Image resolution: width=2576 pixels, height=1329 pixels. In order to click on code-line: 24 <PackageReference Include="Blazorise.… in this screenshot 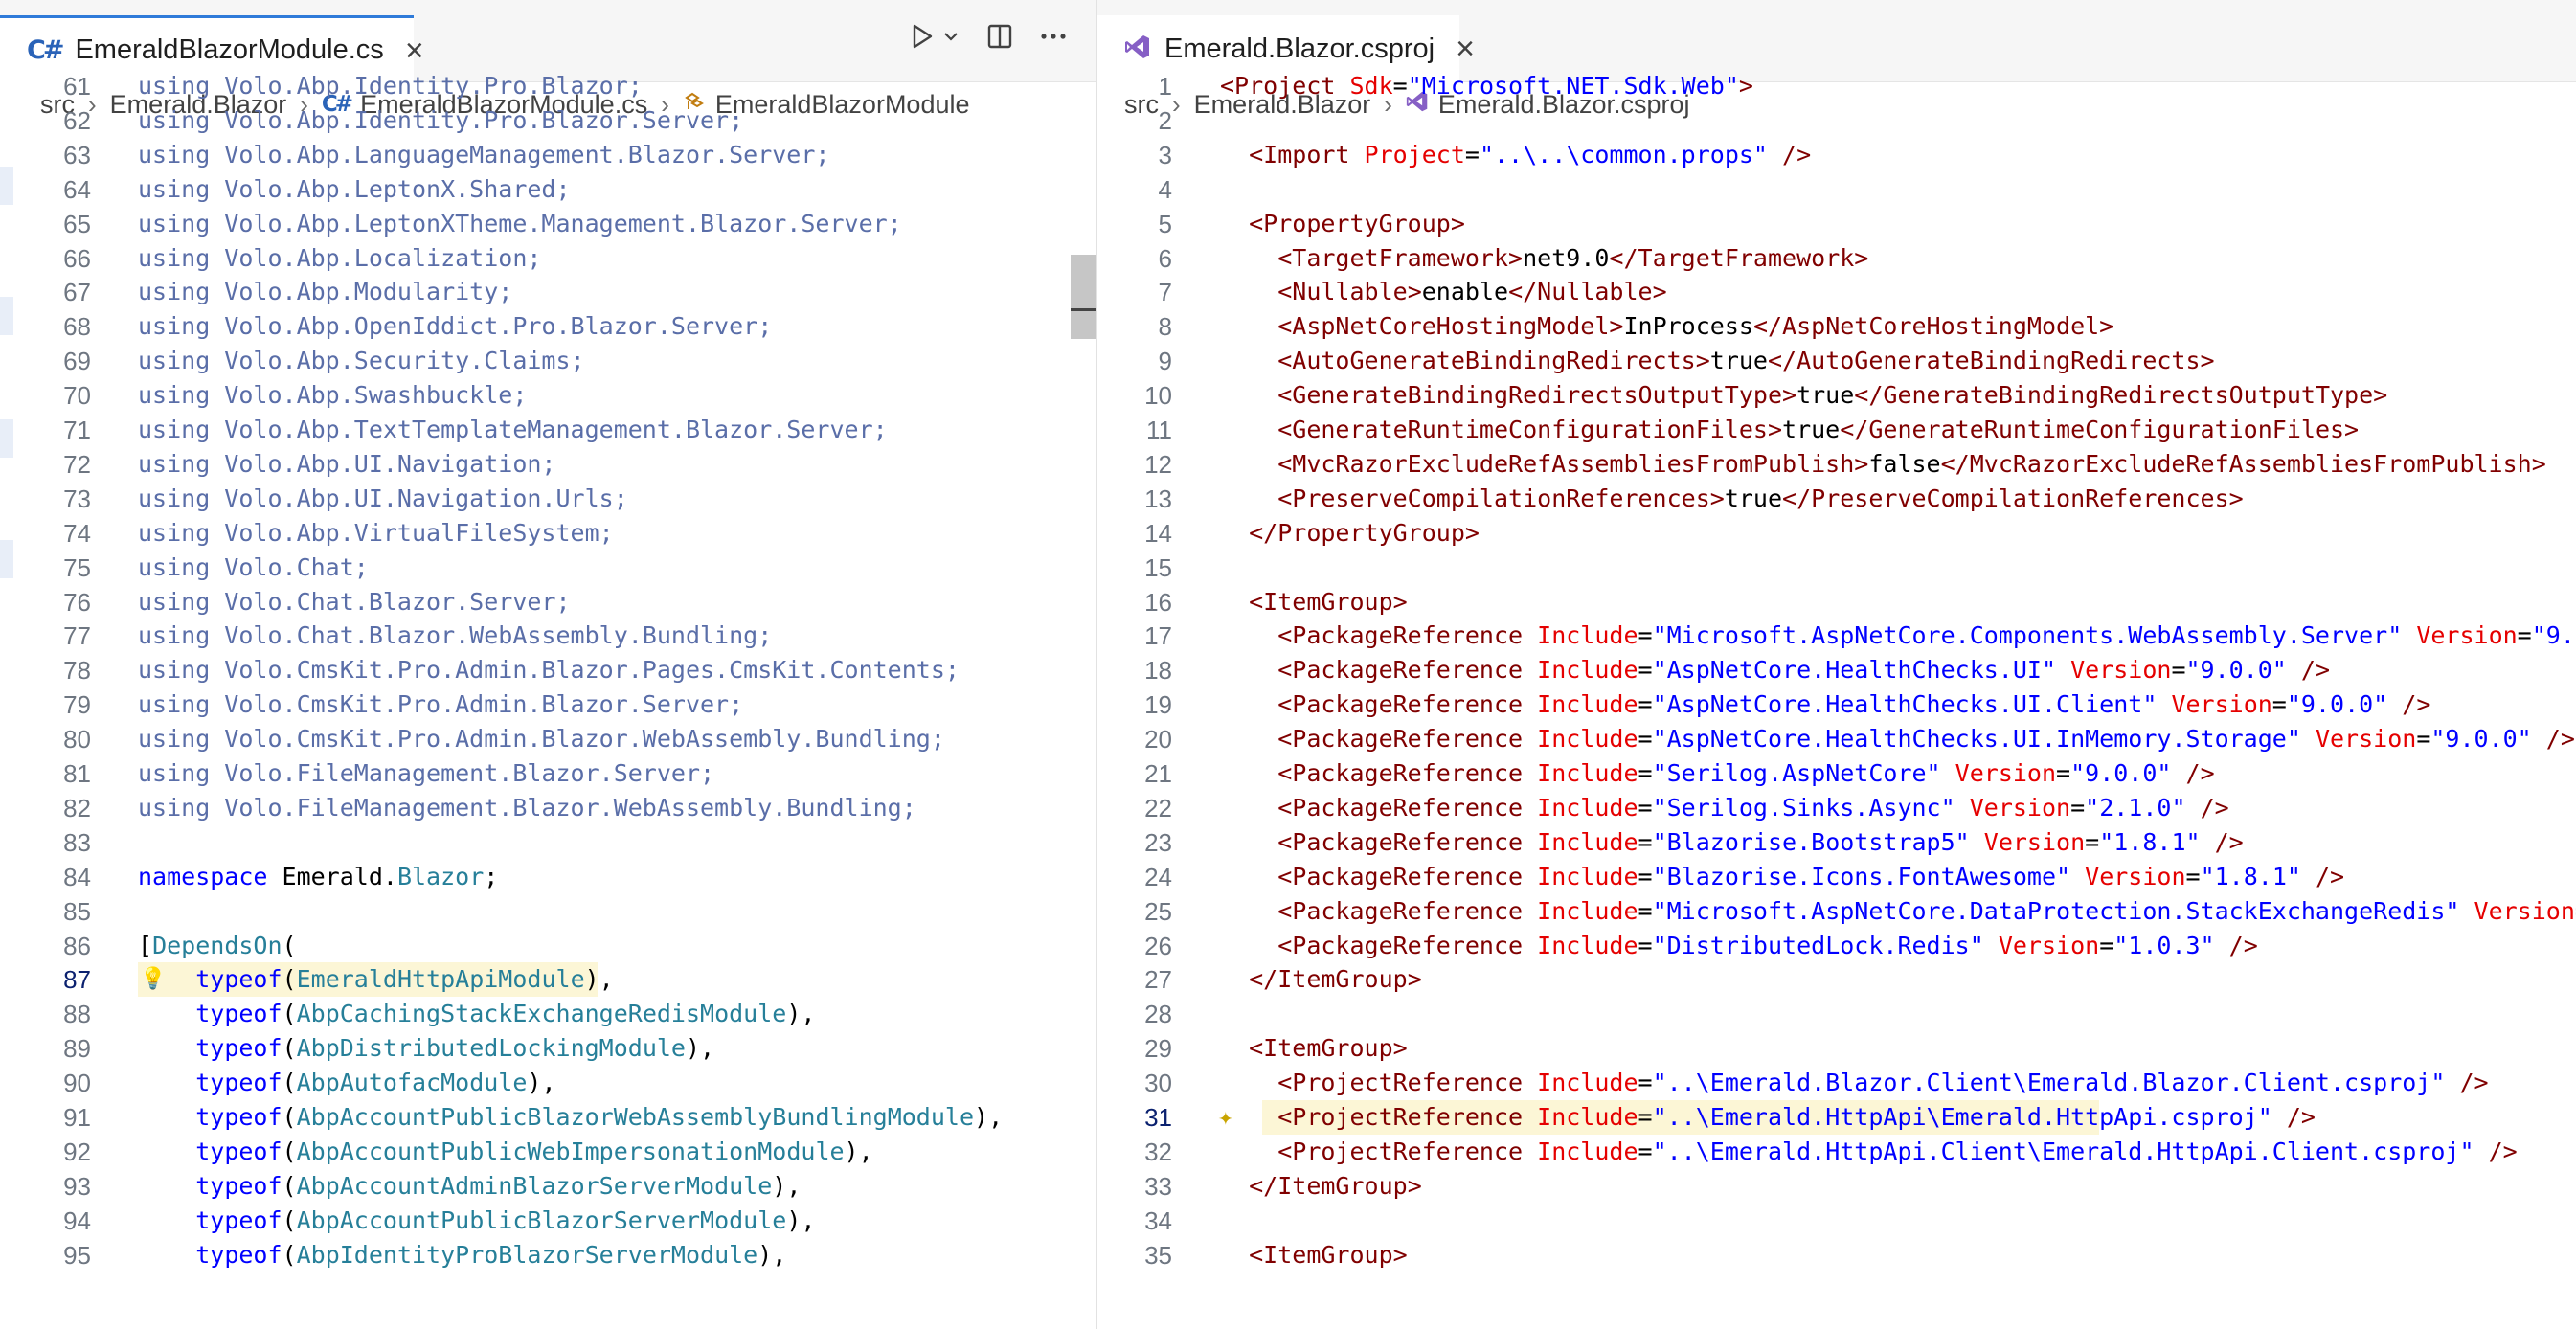, I will do `click(1836, 877)`.